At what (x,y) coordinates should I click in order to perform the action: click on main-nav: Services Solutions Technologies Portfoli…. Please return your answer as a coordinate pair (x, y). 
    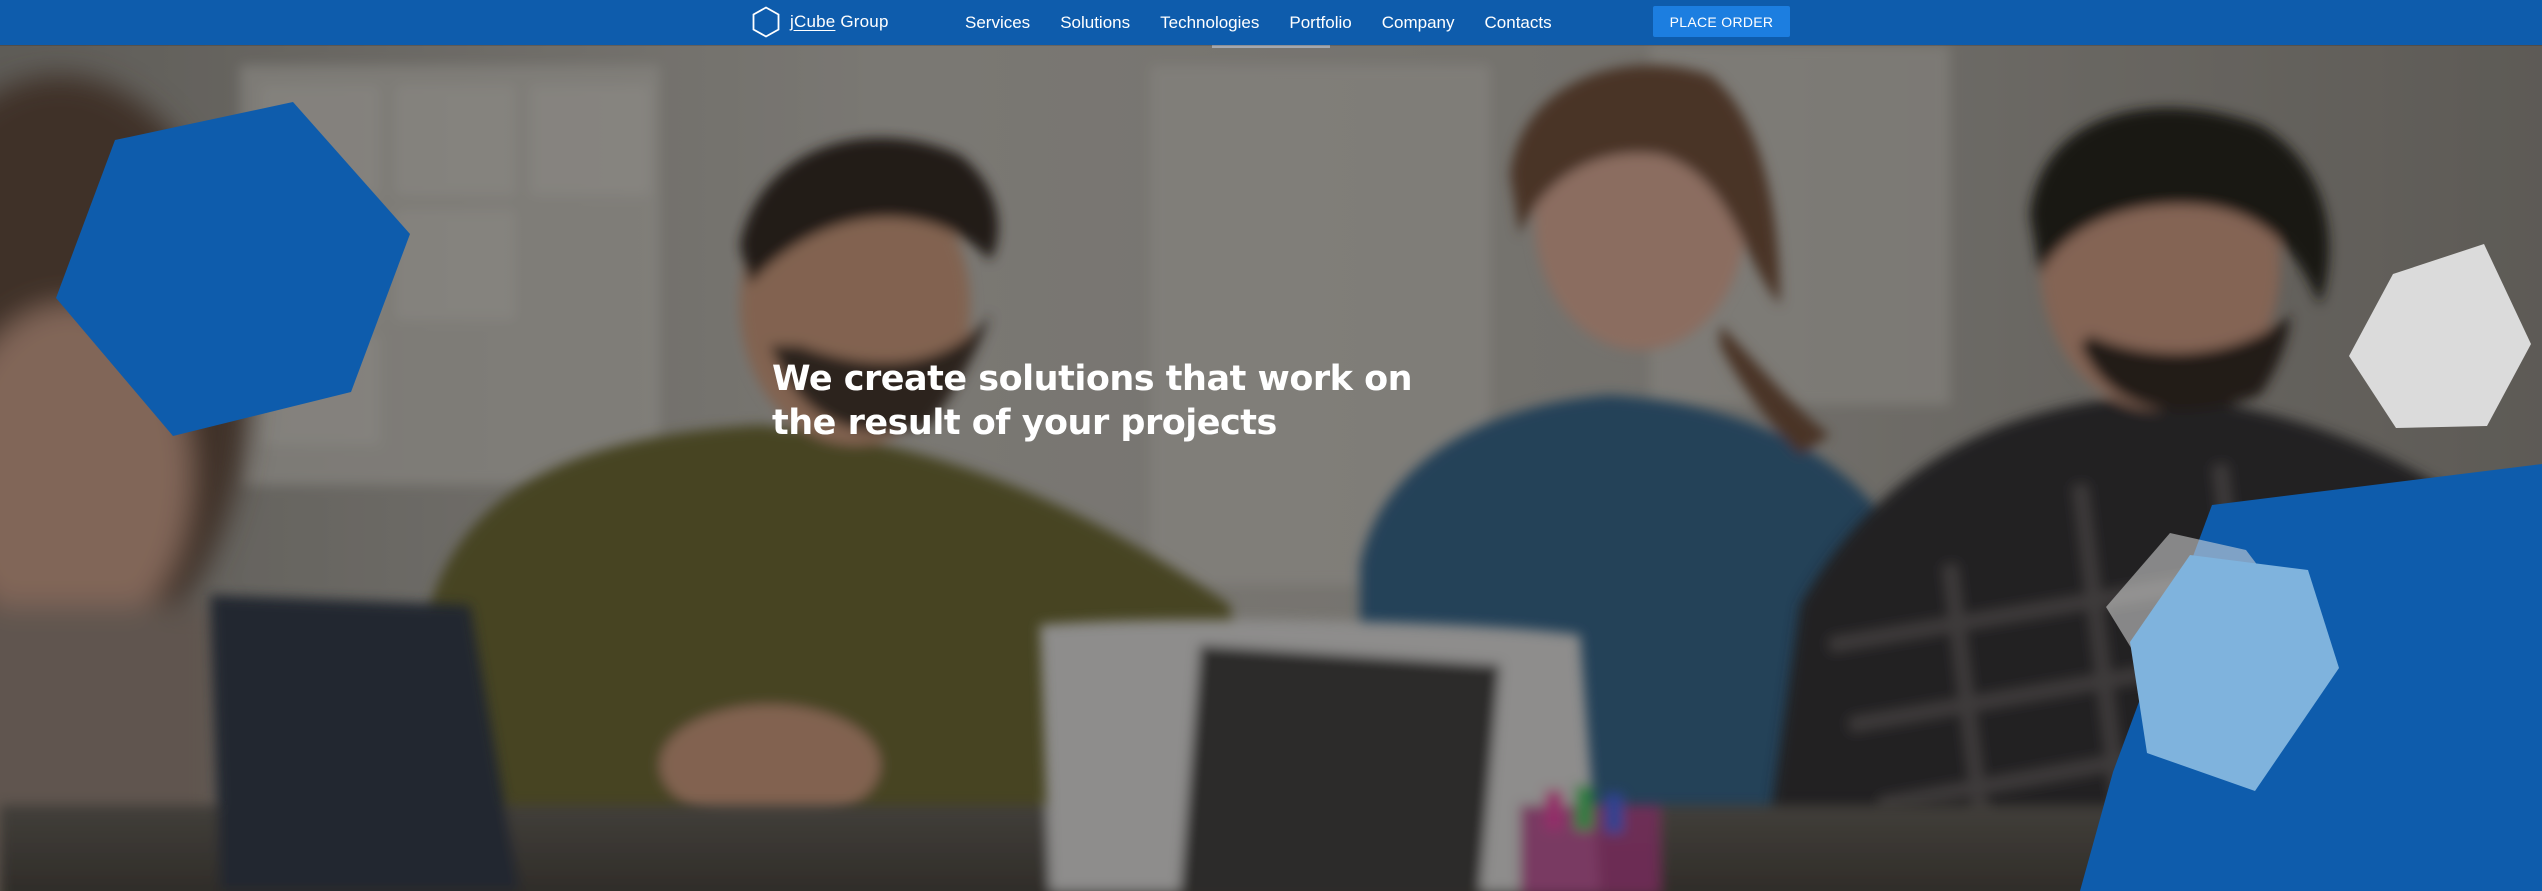
    Looking at the image, I should click on (1258, 22).